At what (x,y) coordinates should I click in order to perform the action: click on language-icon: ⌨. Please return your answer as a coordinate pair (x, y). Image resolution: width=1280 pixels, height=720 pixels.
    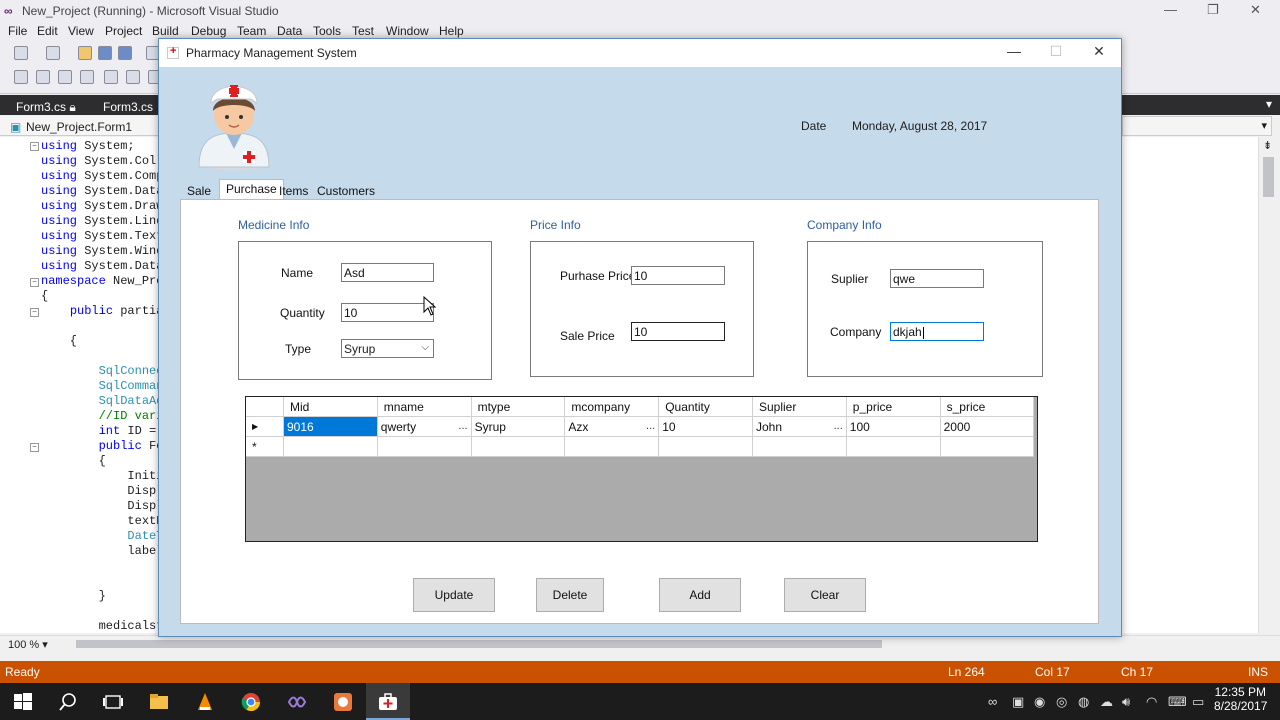
    Looking at the image, I should click on (1177, 702).